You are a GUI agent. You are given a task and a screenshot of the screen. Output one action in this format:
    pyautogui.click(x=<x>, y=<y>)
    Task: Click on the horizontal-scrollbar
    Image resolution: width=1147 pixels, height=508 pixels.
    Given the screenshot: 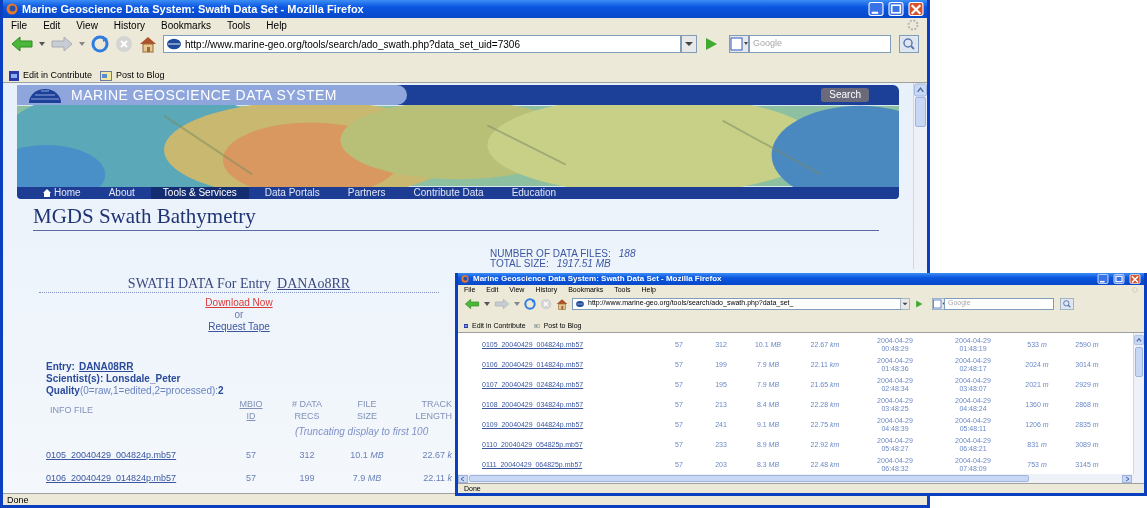 What is the action you would take?
    pyautogui.click(x=801, y=478)
    